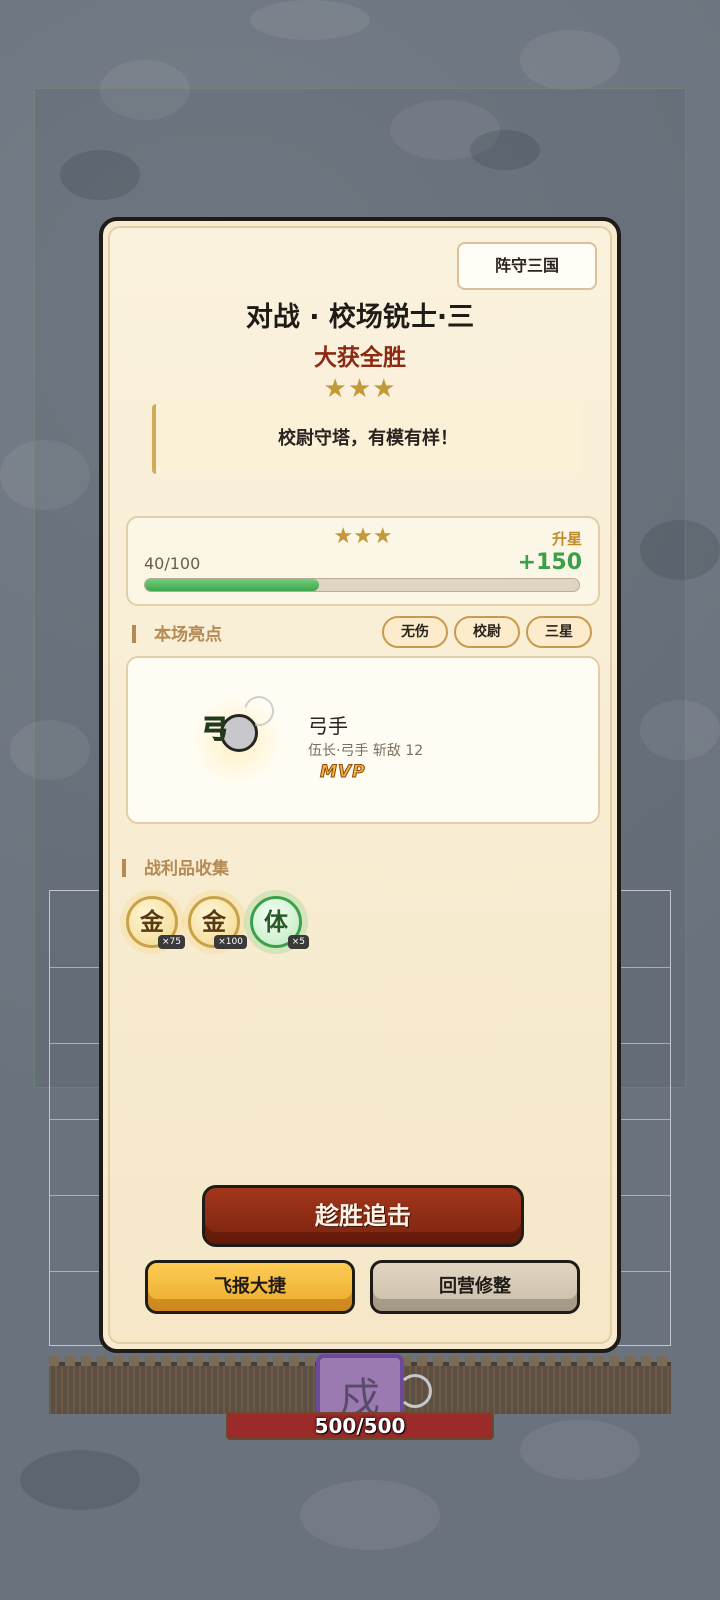  Describe the element at coordinates (360, 358) in the screenshot. I see `battle-result-text: 大获全胜` at that location.